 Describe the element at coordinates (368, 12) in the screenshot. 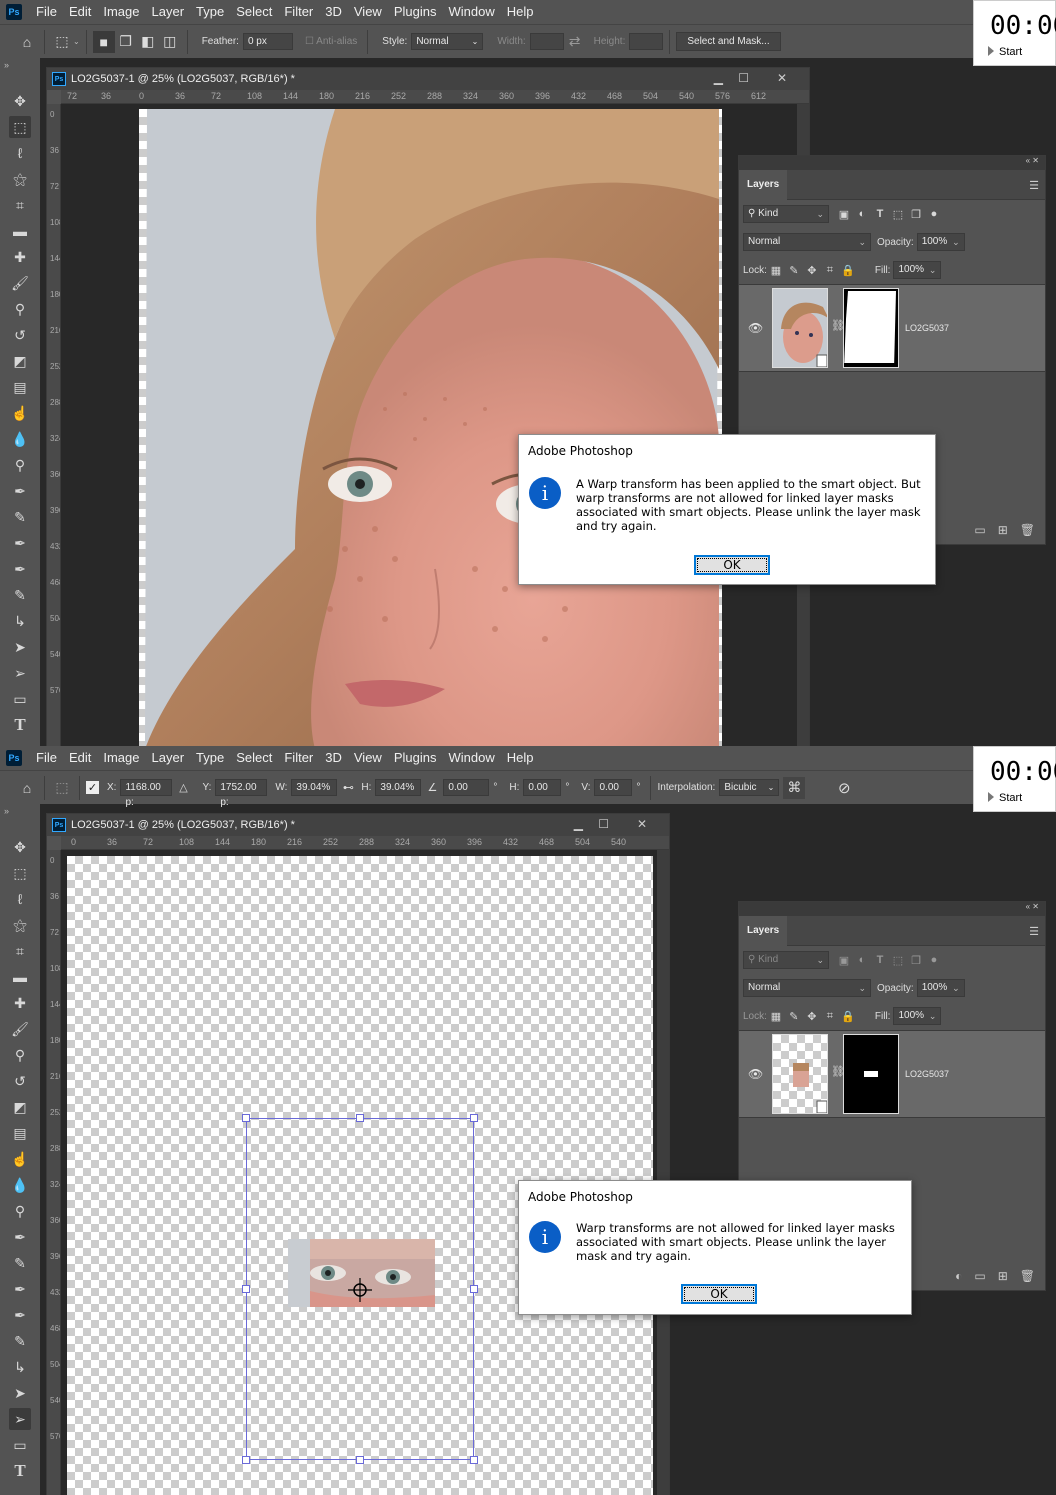

I see `menu-view: View` at that location.